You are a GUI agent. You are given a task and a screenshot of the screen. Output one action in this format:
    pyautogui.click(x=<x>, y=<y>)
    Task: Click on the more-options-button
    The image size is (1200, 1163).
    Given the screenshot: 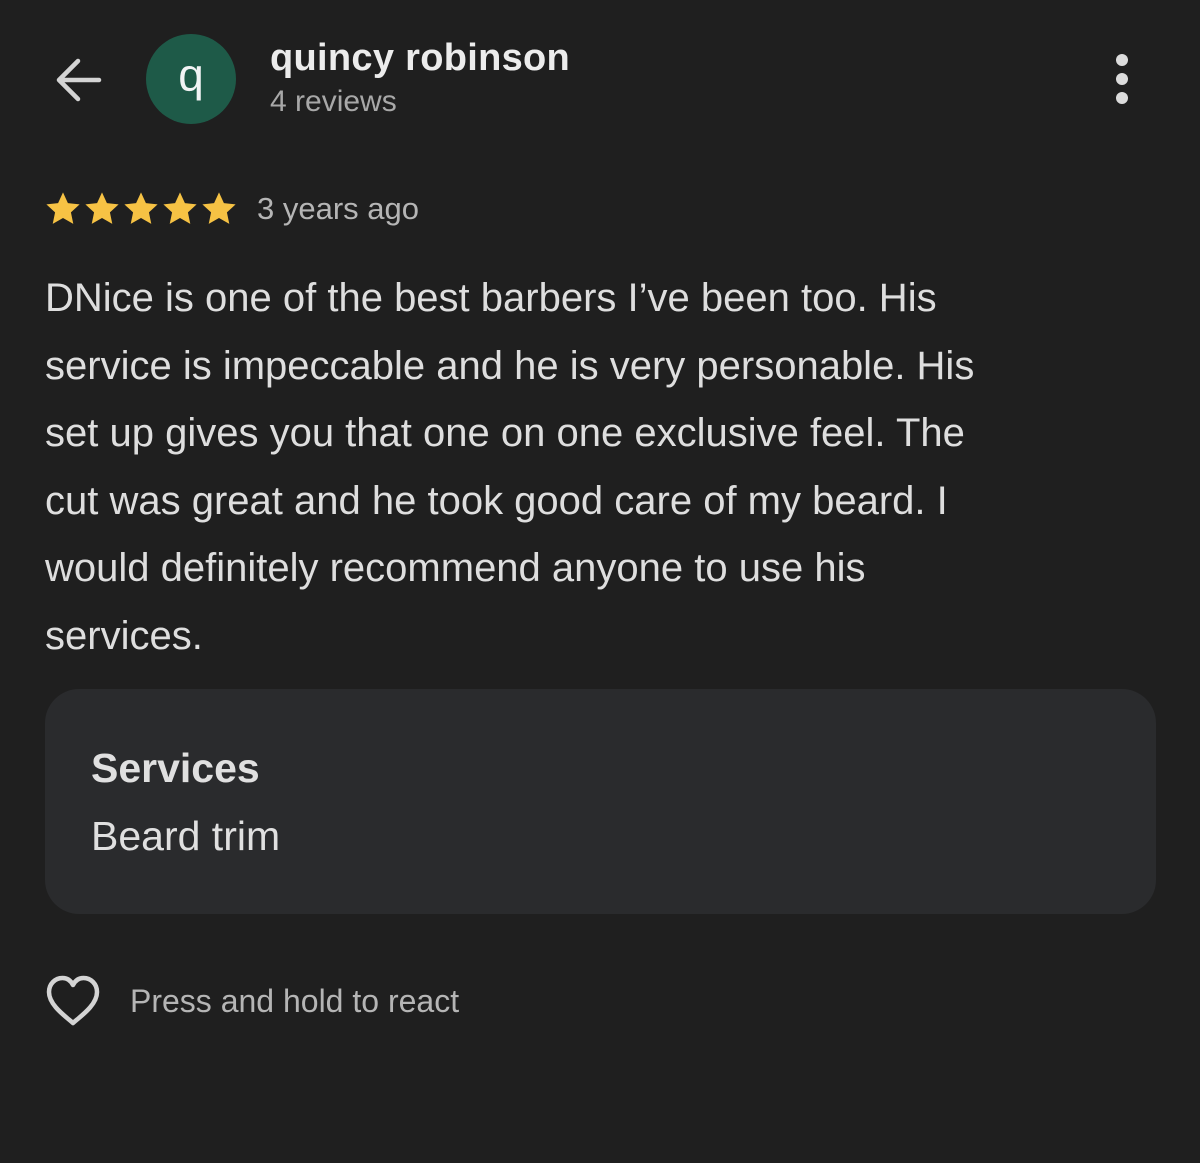 What is the action you would take?
    pyautogui.click(x=1122, y=79)
    